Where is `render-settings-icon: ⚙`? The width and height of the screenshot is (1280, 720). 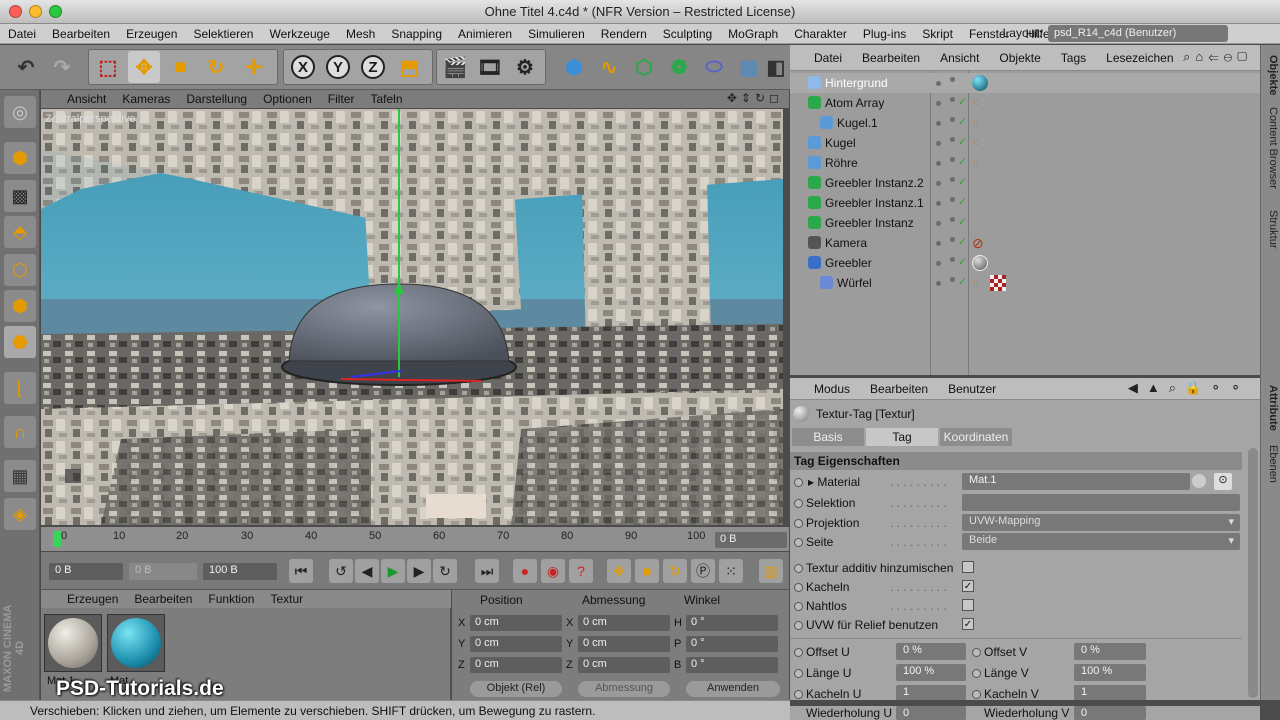 render-settings-icon: ⚙ is located at coordinates (525, 67).